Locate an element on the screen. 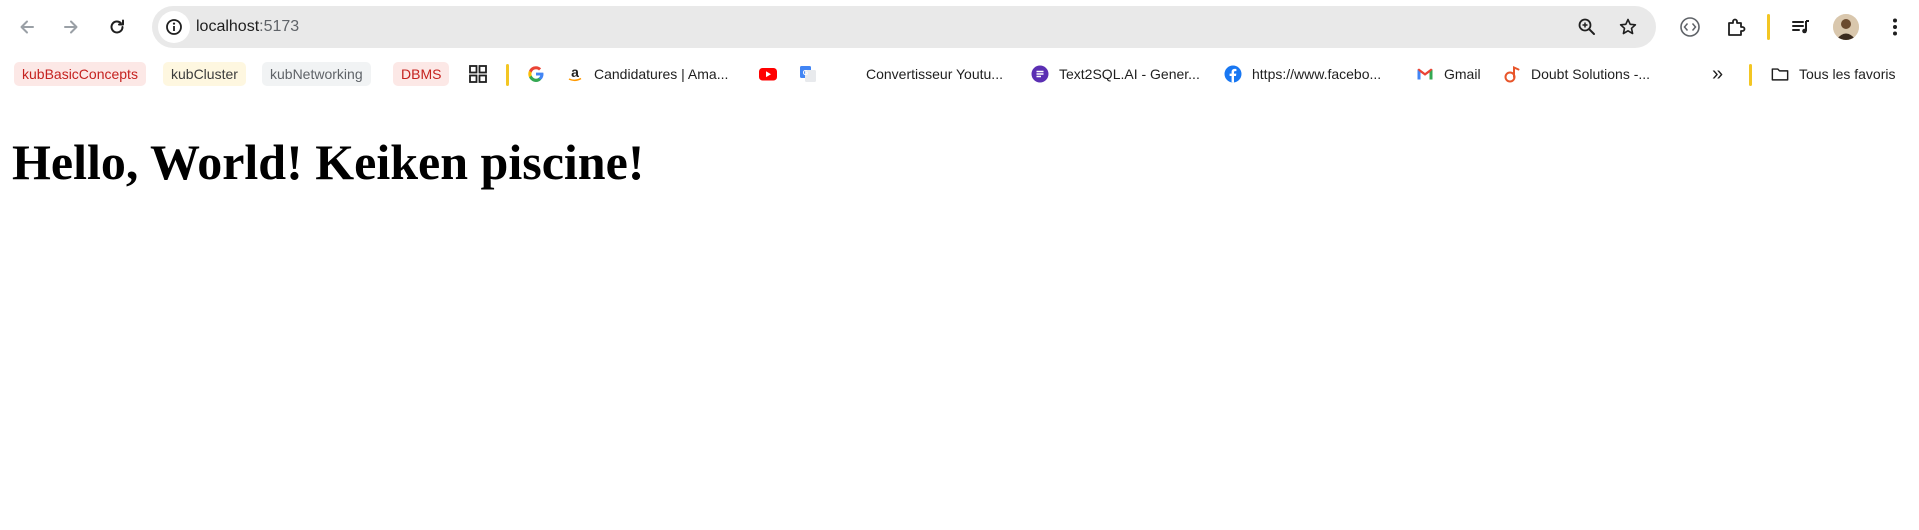  bookmark-star-icon is located at coordinates (1628, 27).